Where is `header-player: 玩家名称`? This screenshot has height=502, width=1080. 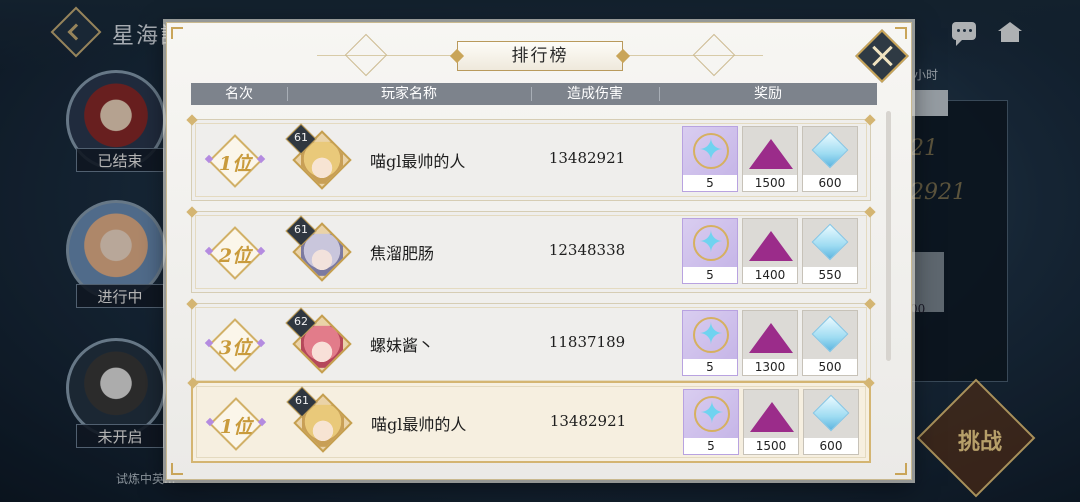
header-player: 玩家名称 is located at coordinates (409, 94).